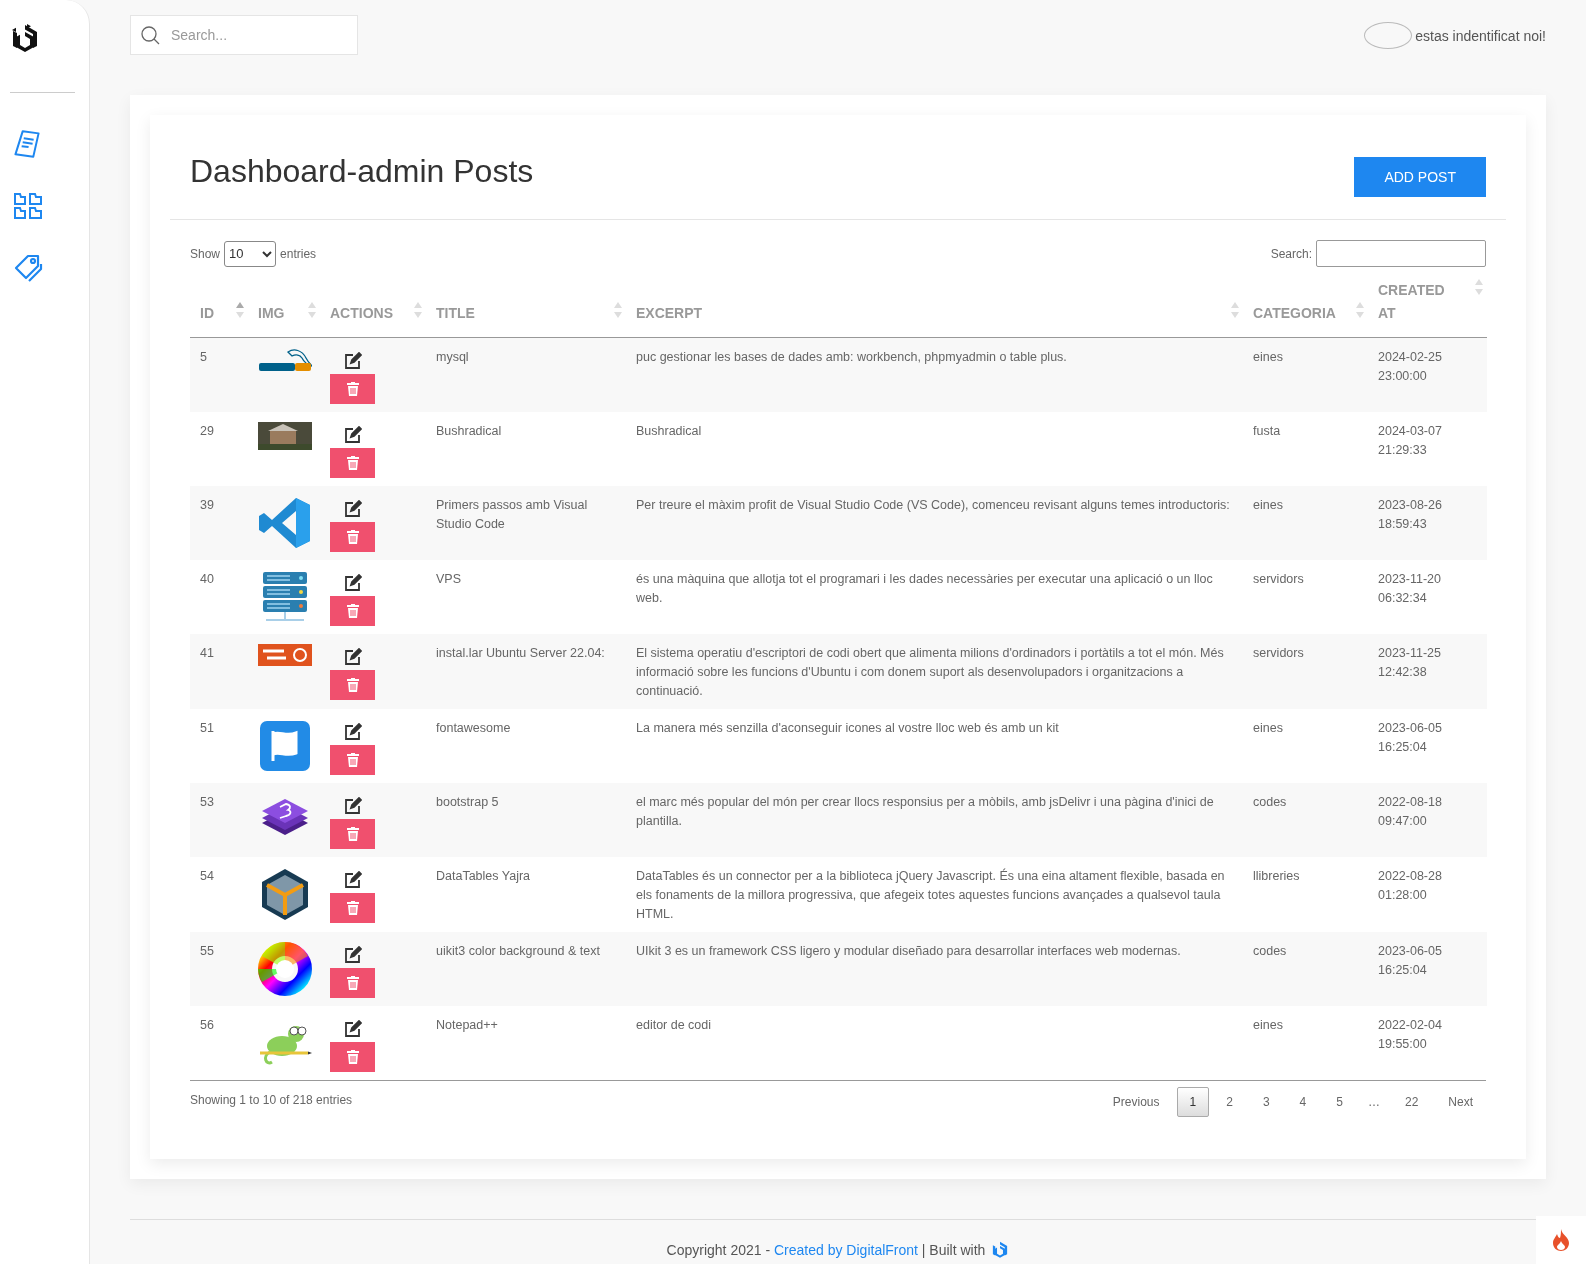 This screenshot has width=1586, height=1264. I want to click on table-cell: VPS, so click(526, 597).